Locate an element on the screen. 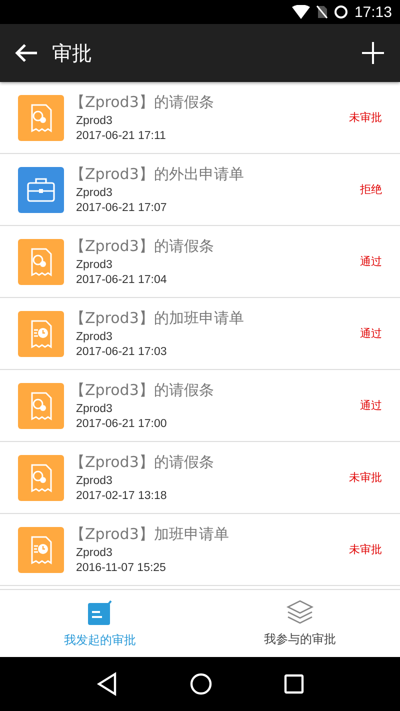 This screenshot has width=400, height=711. no-sim-icon is located at coordinates (322, 12).